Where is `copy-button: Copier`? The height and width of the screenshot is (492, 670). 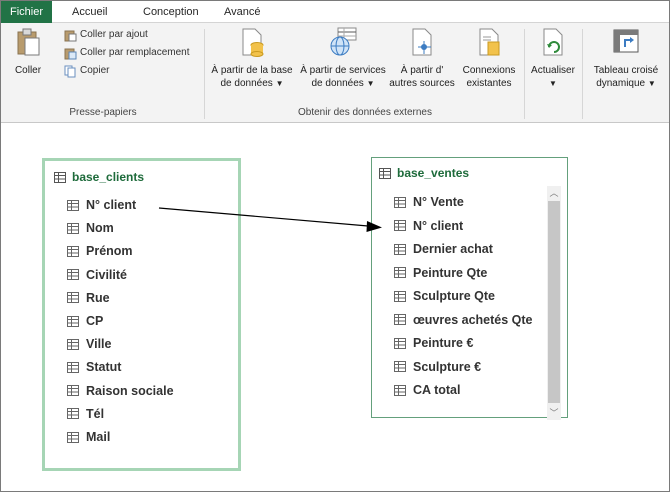
copy-button: Copier is located at coordinates (86, 71).